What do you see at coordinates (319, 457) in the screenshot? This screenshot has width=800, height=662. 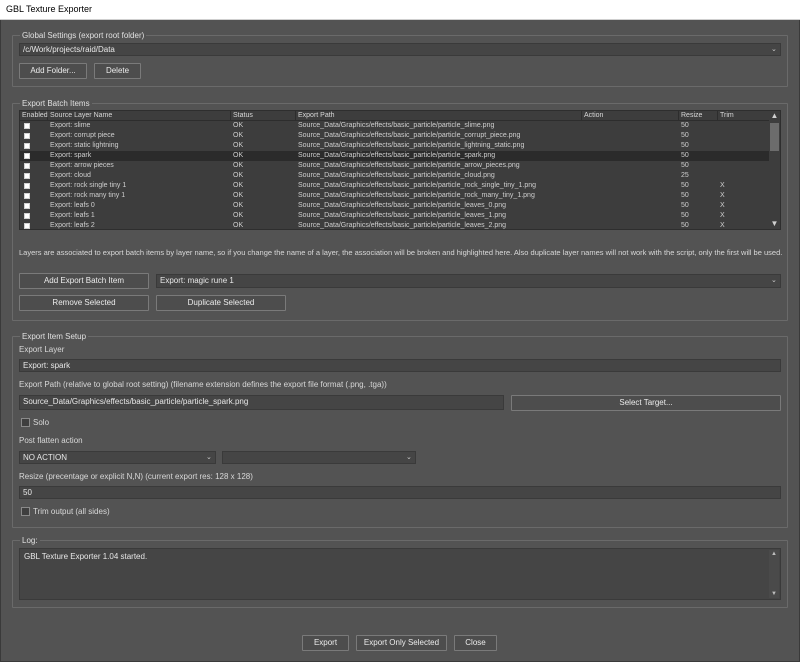 I see `post-flatten-secondary-select: ⌄` at bounding box center [319, 457].